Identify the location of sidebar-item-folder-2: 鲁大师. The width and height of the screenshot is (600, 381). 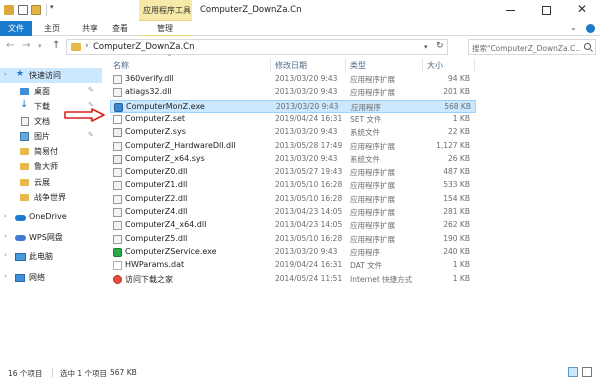
(51, 166).